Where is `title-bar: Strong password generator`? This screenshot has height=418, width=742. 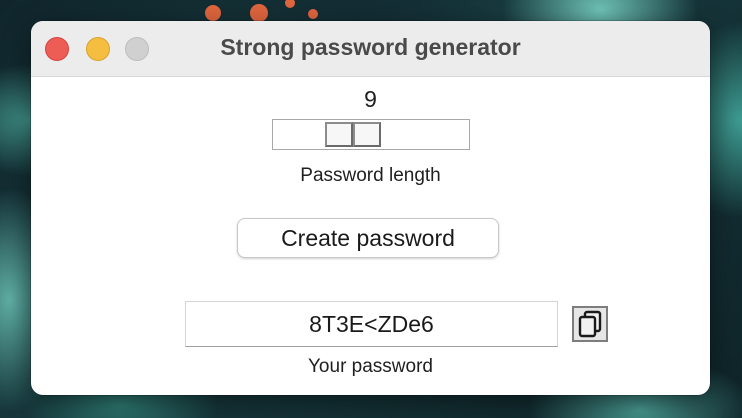 title-bar: Strong password generator is located at coordinates (370, 49).